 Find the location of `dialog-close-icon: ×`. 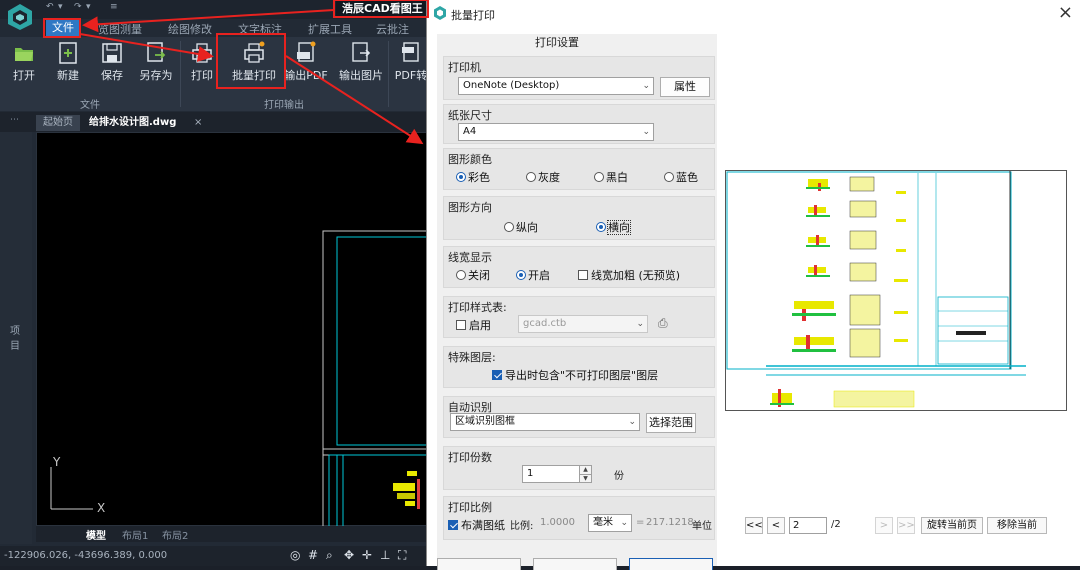

dialog-close-icon: × is located at coordinates (1065, 12).